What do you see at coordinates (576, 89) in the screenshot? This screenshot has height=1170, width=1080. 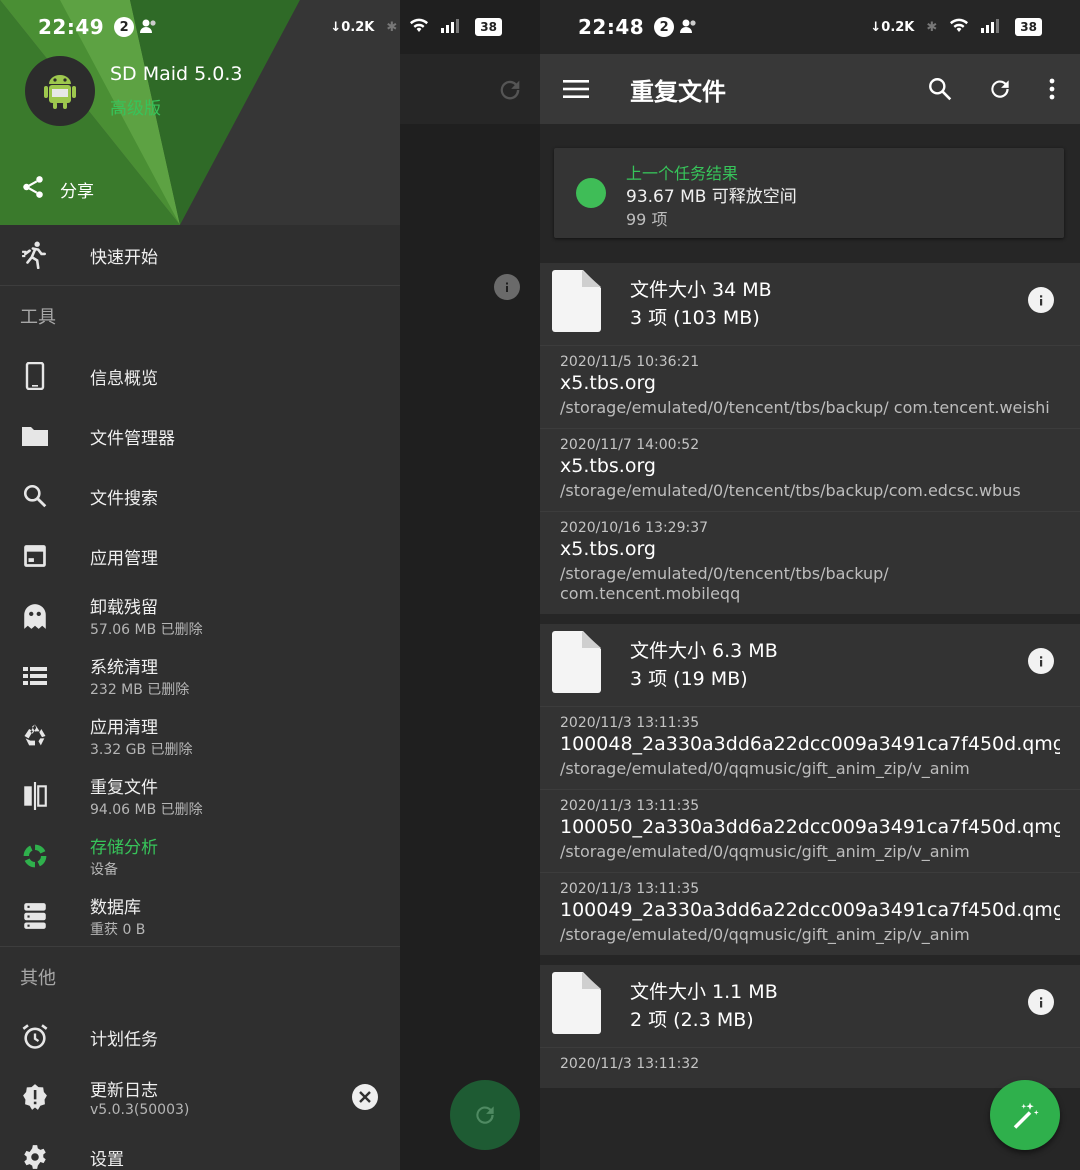 I see `hamburger-menu-icon` at bounding box center [576, 89].